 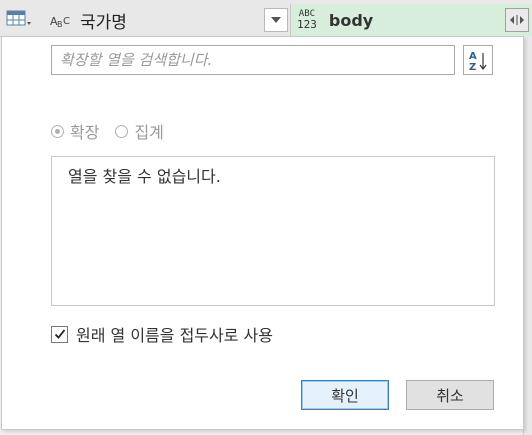 I want to click on svg-text: Z, so click(x=472, y=66).